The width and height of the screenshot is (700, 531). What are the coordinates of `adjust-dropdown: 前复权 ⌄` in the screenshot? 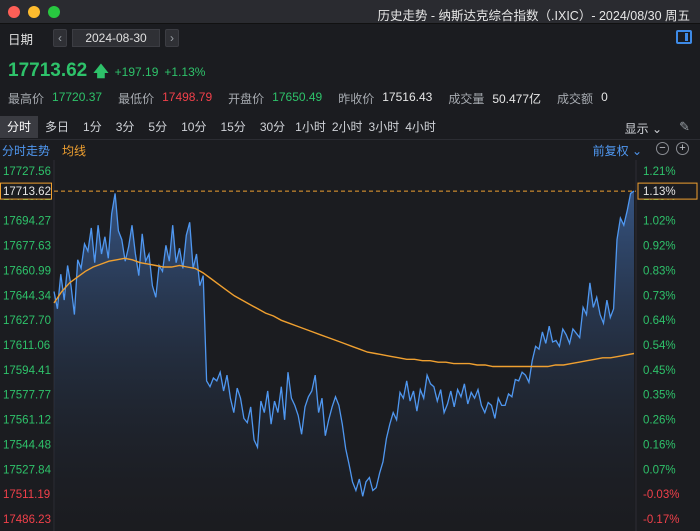 It's located at (617, 150).